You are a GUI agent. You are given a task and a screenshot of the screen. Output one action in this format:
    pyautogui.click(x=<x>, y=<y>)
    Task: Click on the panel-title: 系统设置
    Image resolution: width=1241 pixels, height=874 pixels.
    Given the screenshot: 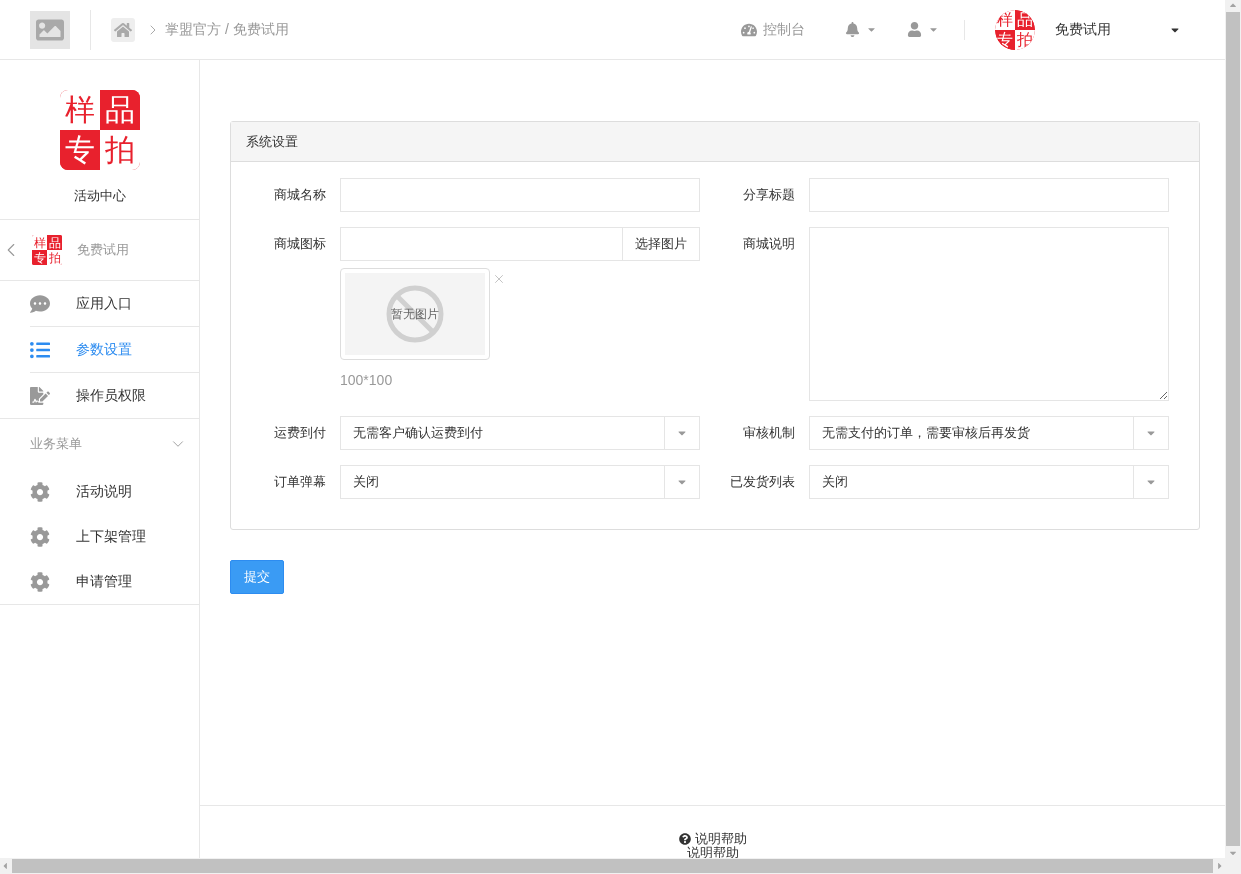 What is the action you would take?
    pyautogui.click(x=715, y=142)
    